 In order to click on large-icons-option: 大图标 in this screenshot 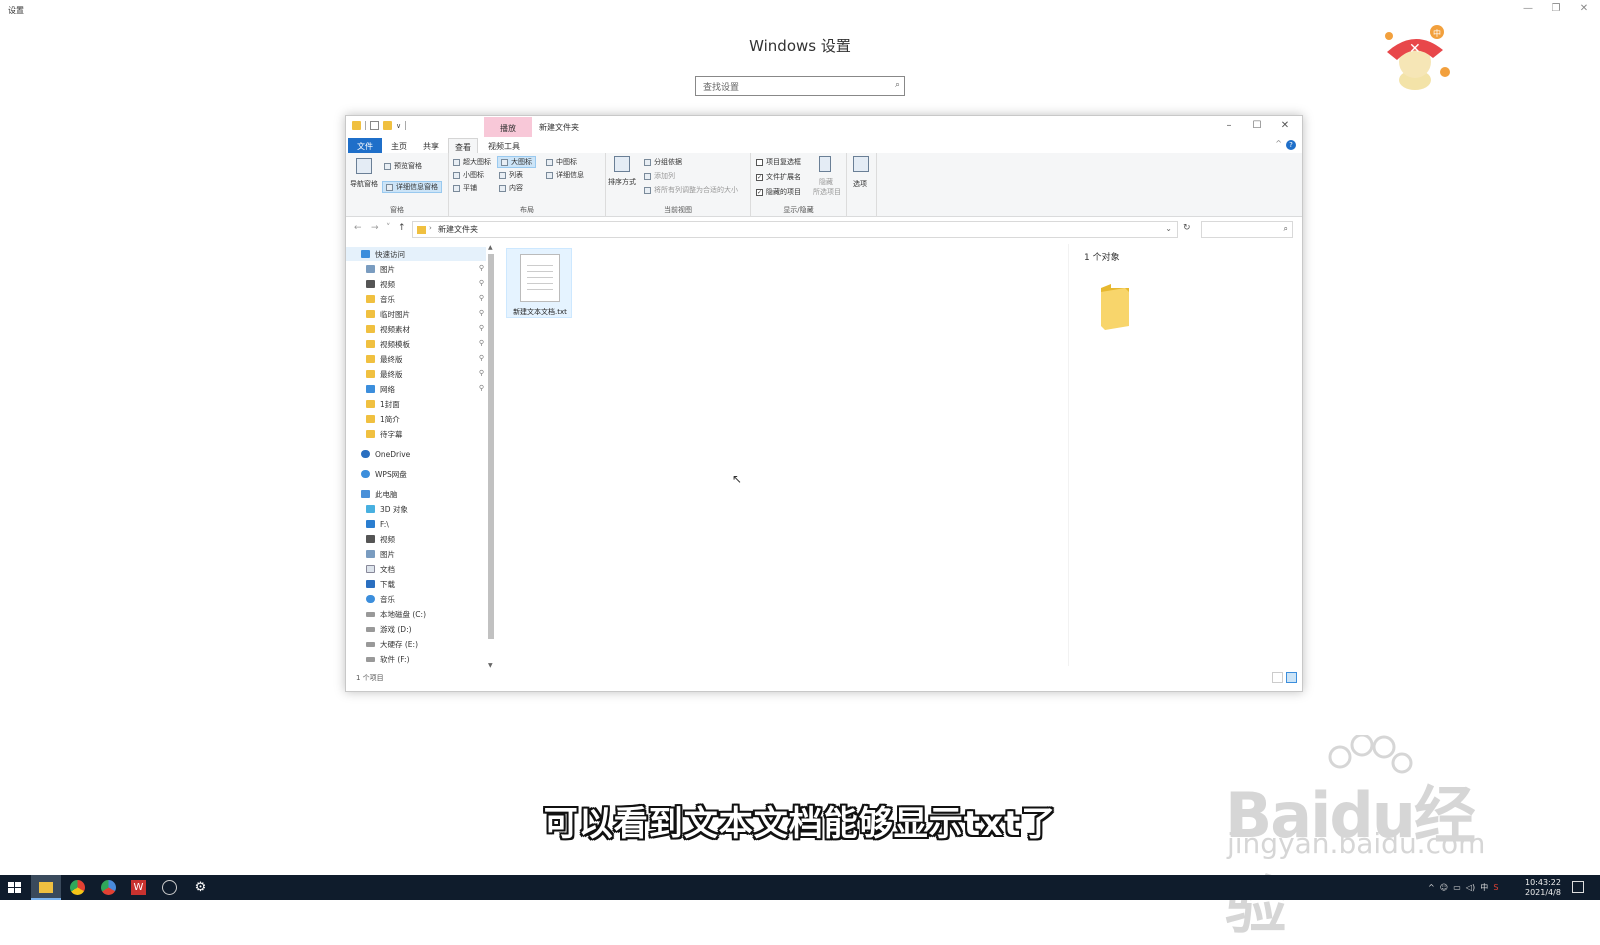, I will do `click(516, 162)`.